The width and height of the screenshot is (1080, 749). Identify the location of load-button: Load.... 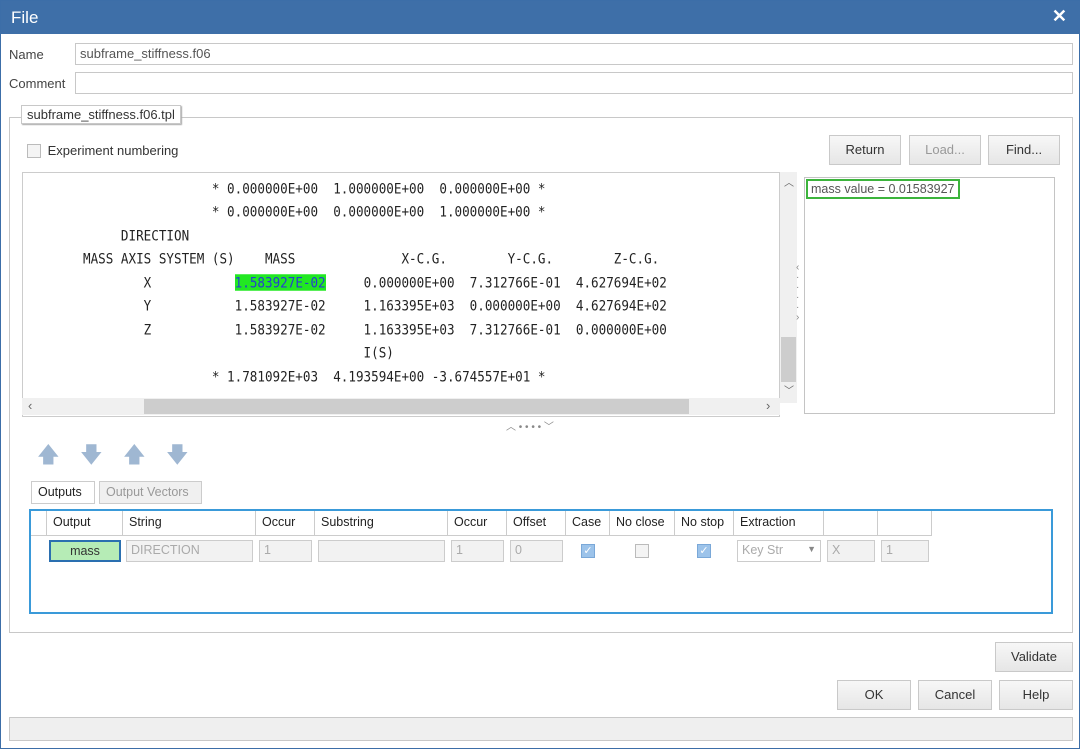
(945, 150).